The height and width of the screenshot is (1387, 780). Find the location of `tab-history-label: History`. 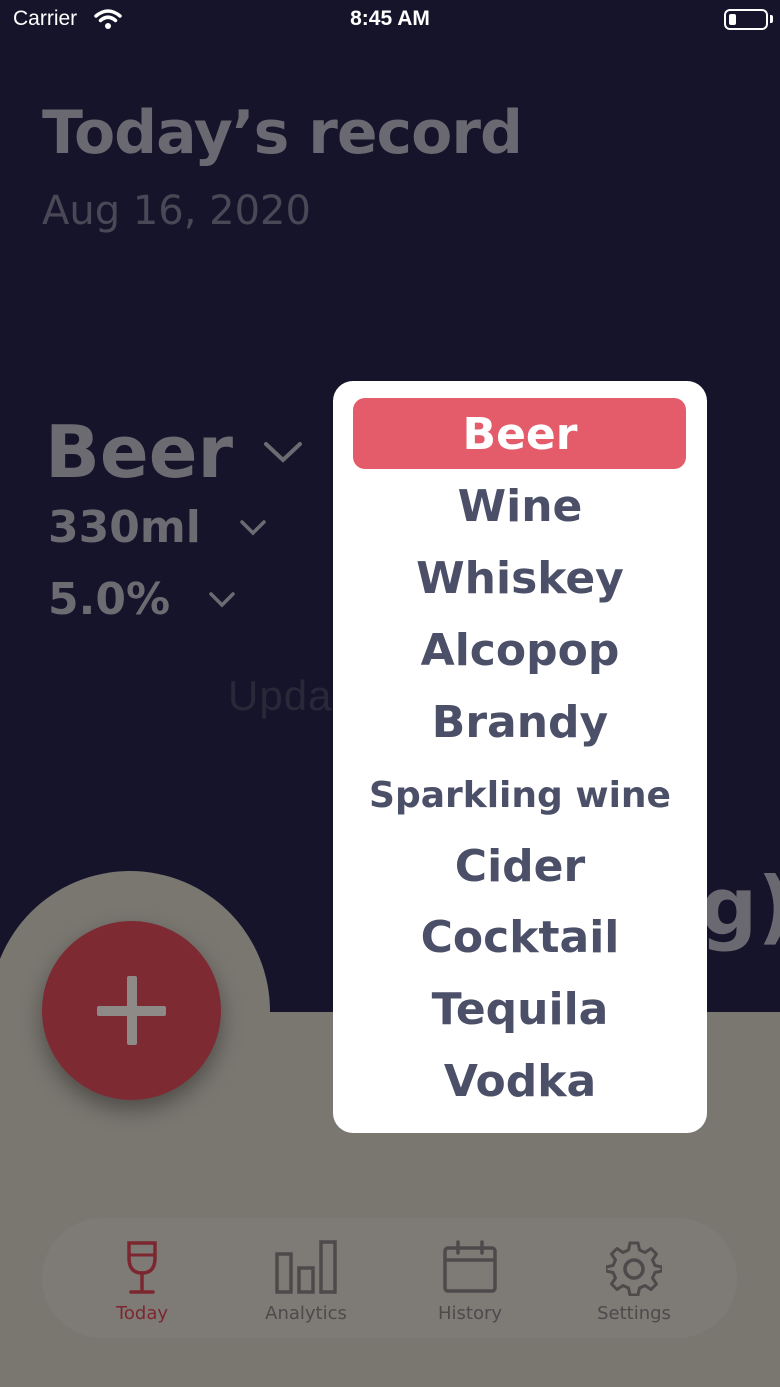

tab-history-label: History is located at coordinates (470, 1313).